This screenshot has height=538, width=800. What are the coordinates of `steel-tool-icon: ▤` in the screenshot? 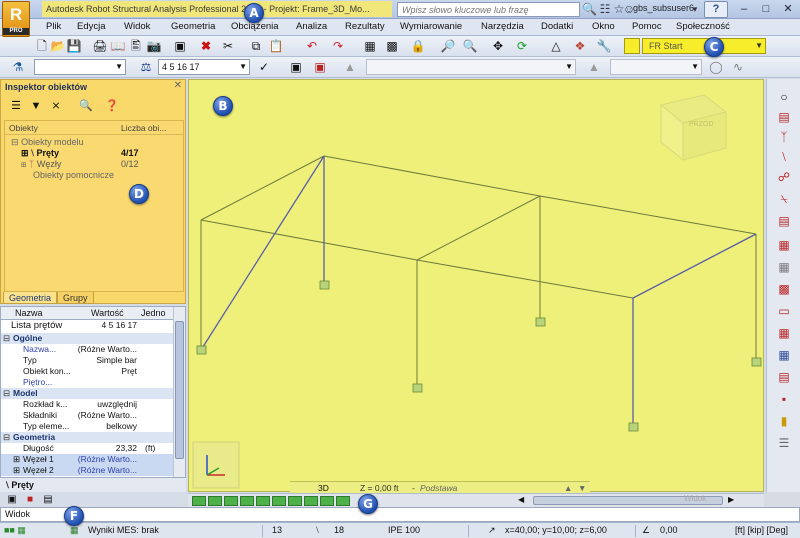 It's located at (784, 377).